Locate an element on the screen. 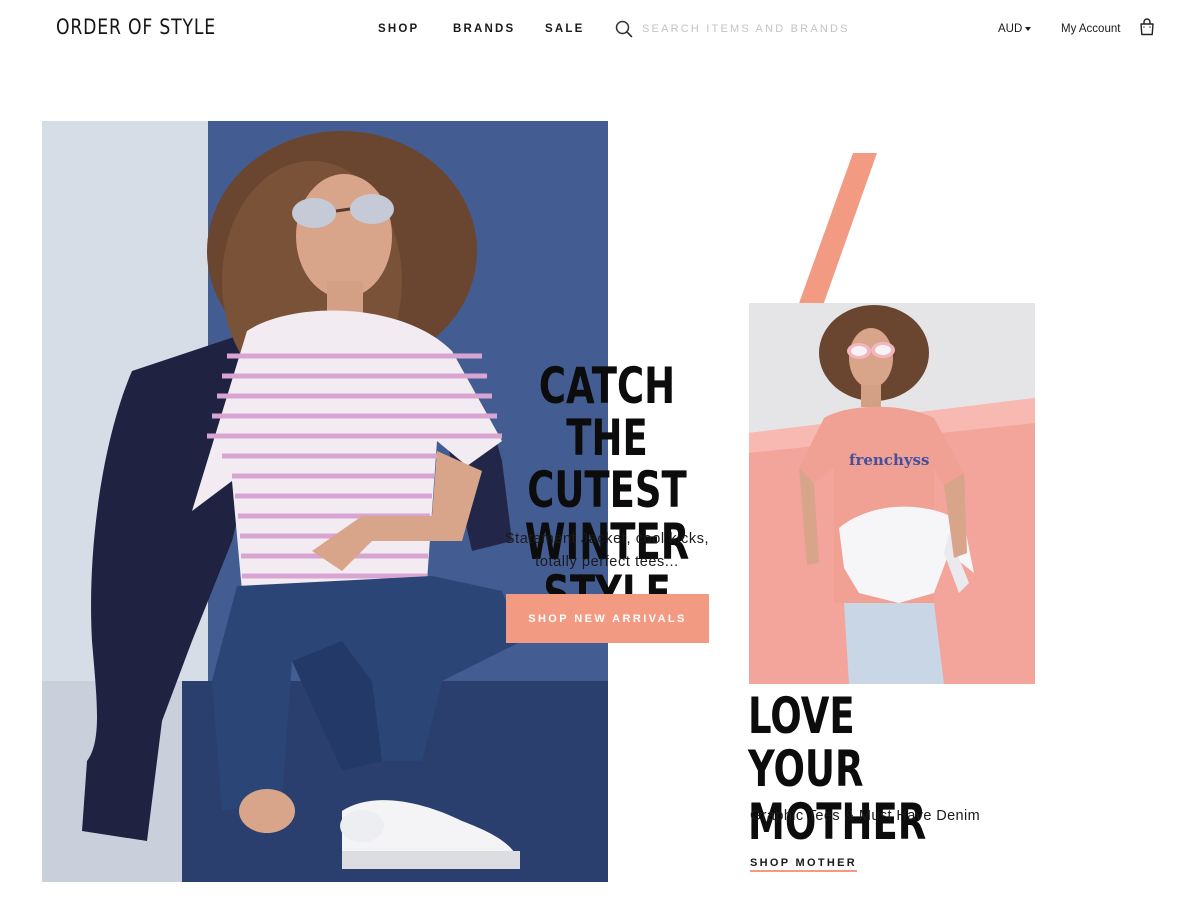  nav-sale: SALE is located at coordinates (564, 29).